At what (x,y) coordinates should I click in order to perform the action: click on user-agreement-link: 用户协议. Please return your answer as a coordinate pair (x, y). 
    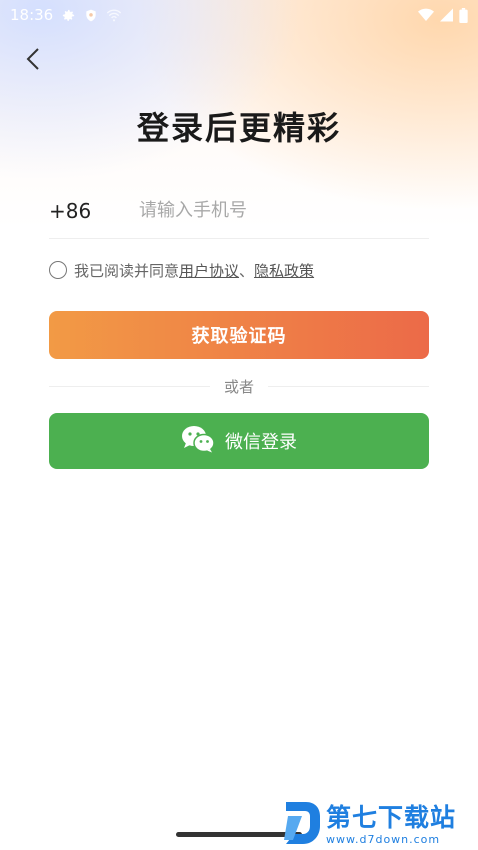
    Looking at the image, I should click on (209, 270).